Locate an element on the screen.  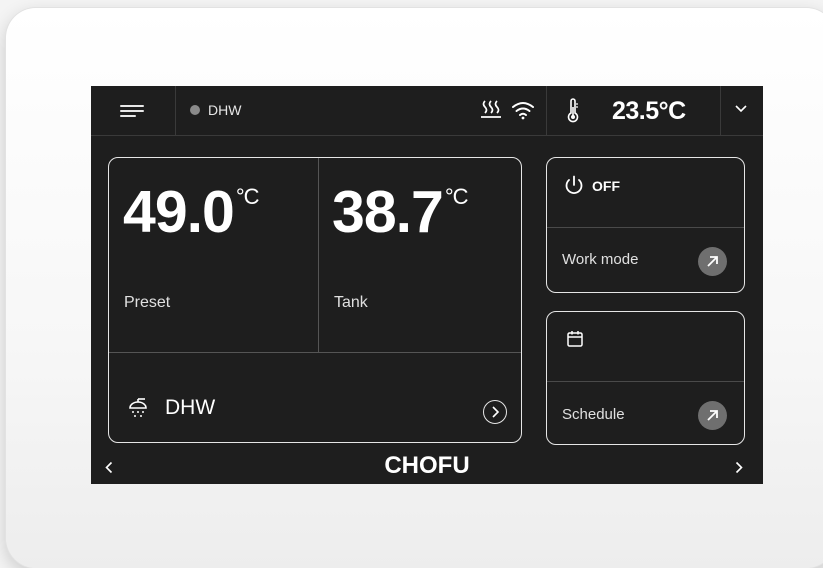
dropdown-button is located at coordinates (742, 110).